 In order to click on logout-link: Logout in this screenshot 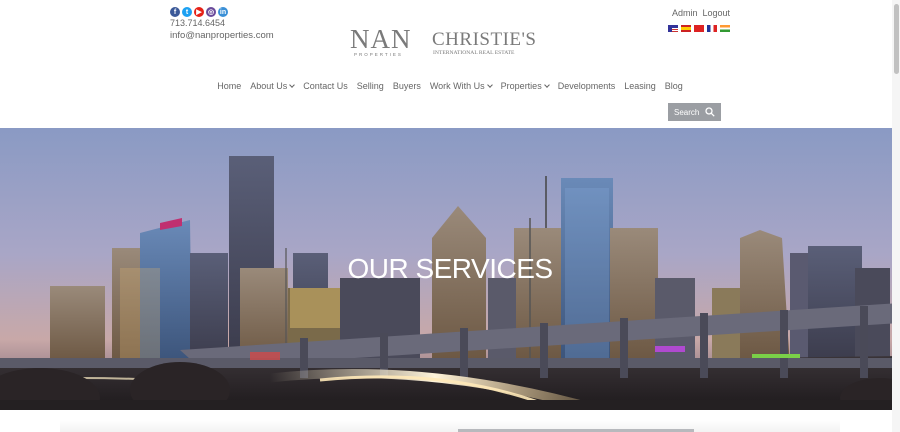, I will do `click(716, 13)`.